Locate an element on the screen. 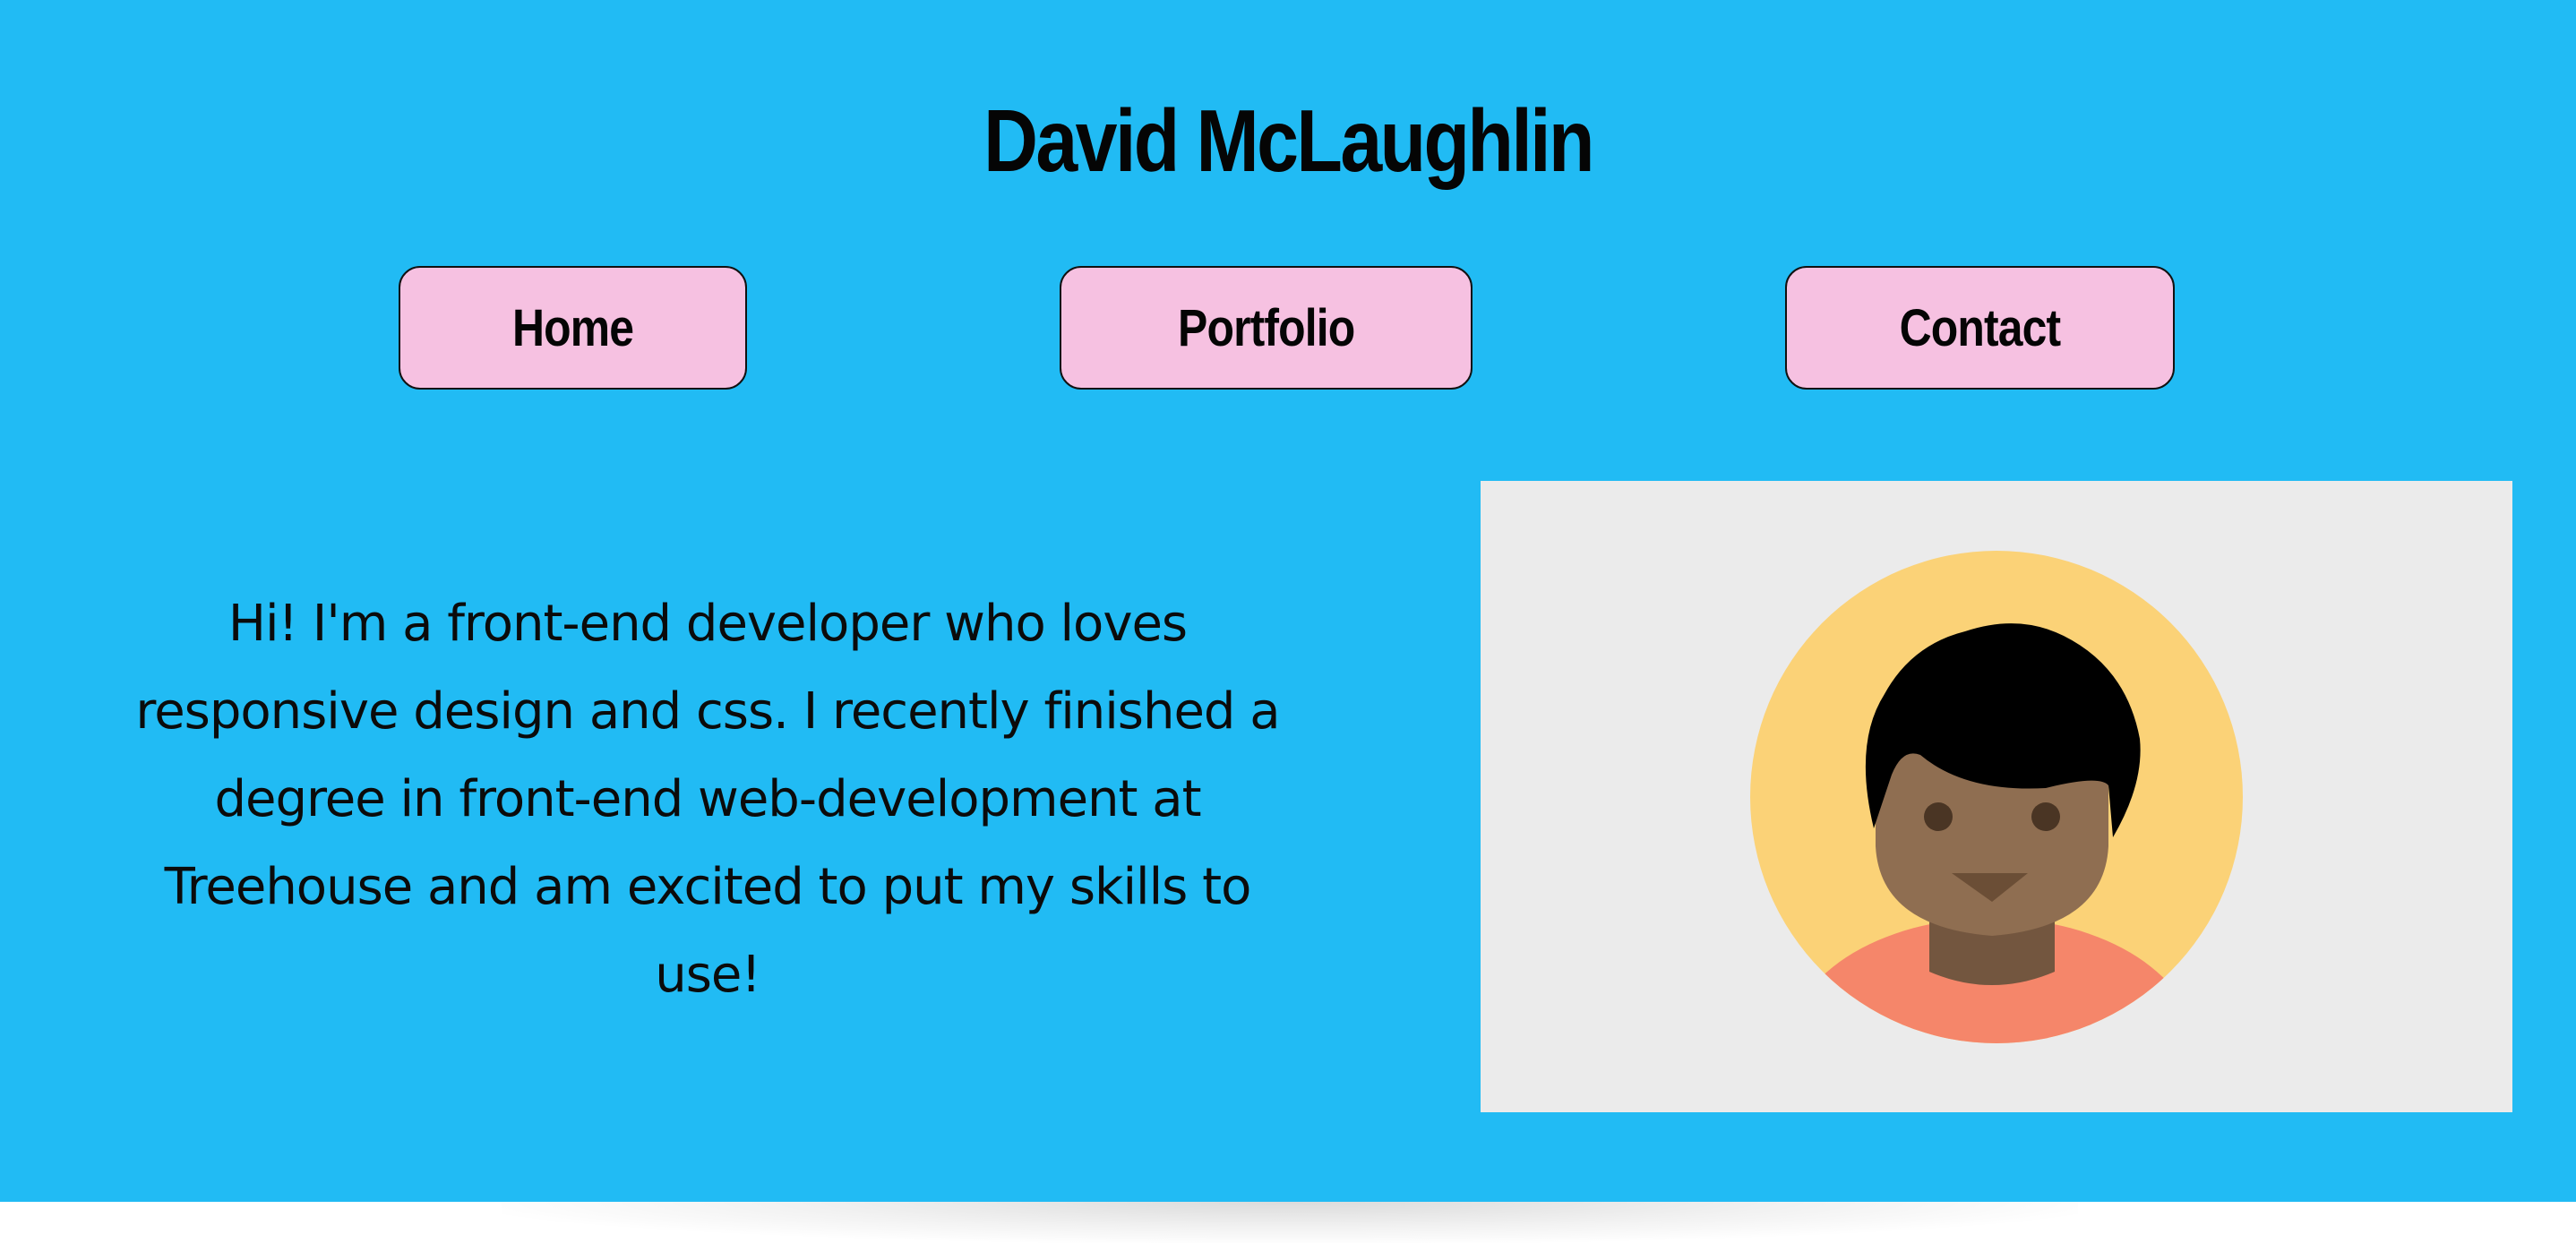 Image resolution: width=2576 pixels, height=1243 pixels. footer-shadow is located at coordinates (1290, 1222).